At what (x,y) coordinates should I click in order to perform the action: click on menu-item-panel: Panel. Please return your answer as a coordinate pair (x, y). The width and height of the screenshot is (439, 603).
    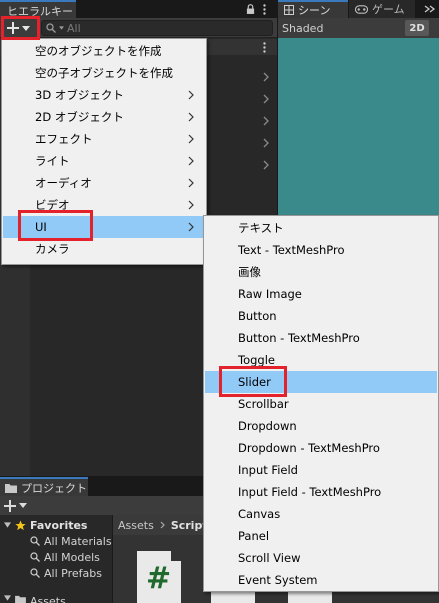
    Looking at the image, I should click on (321, 536).